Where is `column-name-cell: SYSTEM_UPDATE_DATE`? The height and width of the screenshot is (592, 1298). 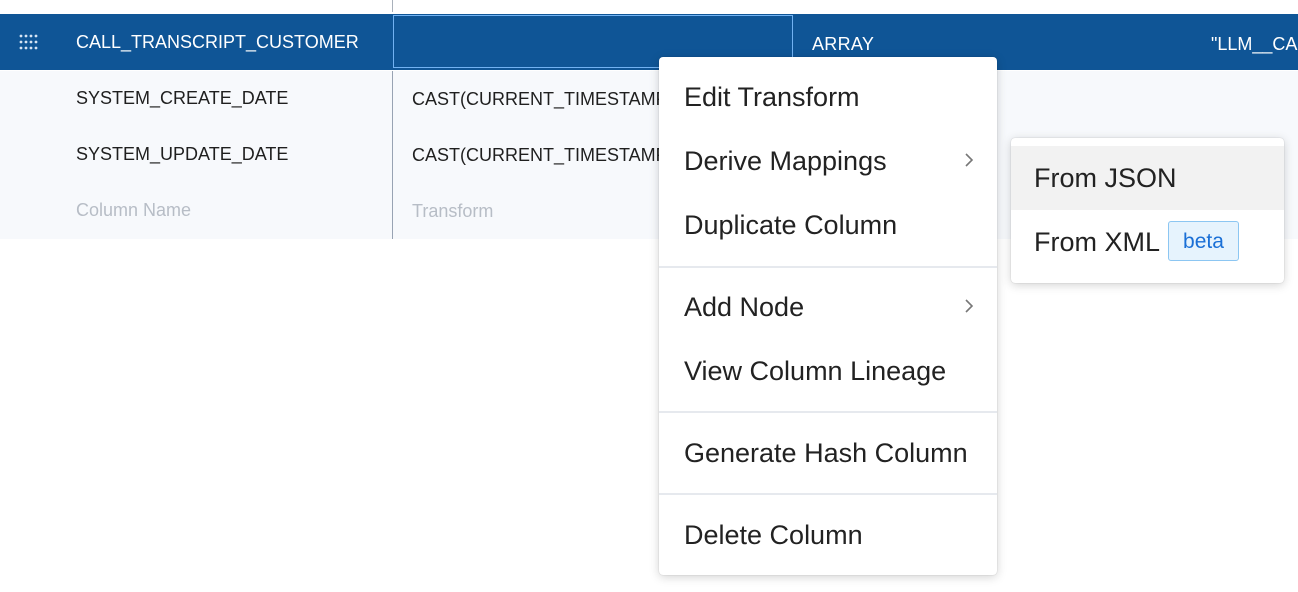 column-name-cell: SYSTEM_UPDATE_DATE is located at coordinates (182, 154).